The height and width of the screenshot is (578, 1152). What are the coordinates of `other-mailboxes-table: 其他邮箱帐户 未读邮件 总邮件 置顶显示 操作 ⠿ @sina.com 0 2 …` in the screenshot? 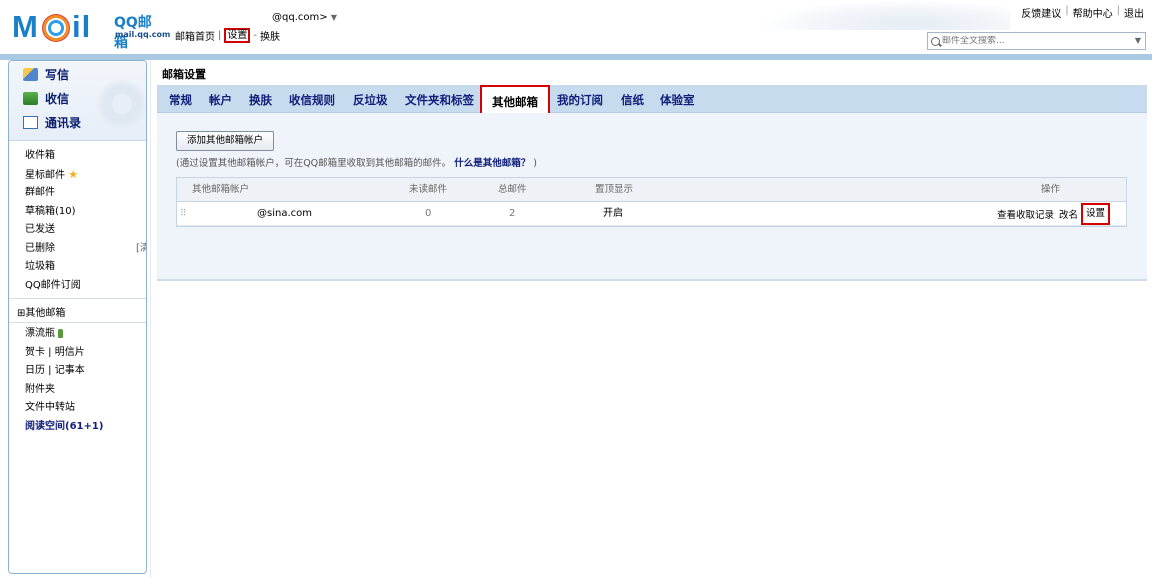 It's located at (651, 202).